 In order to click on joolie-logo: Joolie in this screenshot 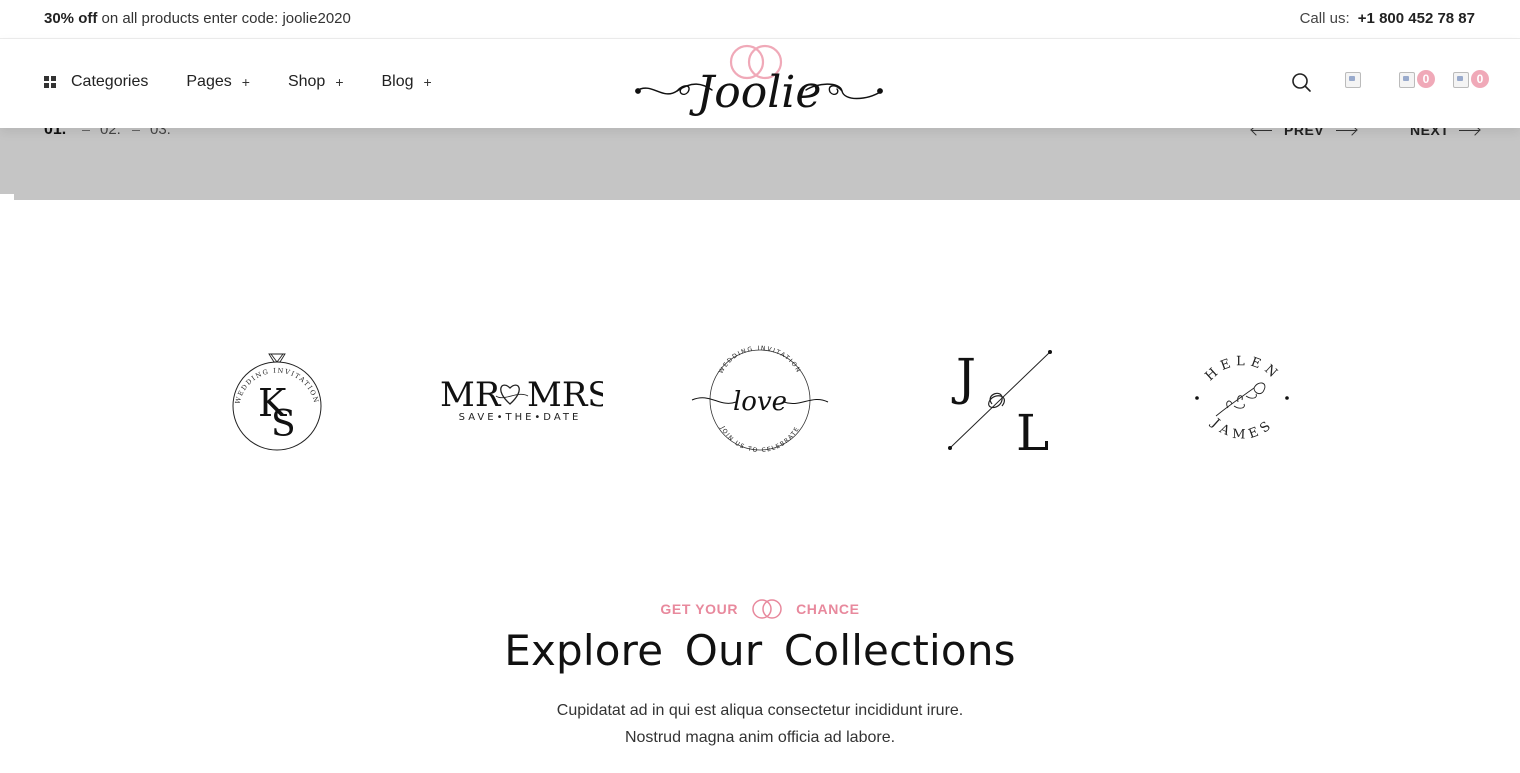, I will do `click(759, 75)`.